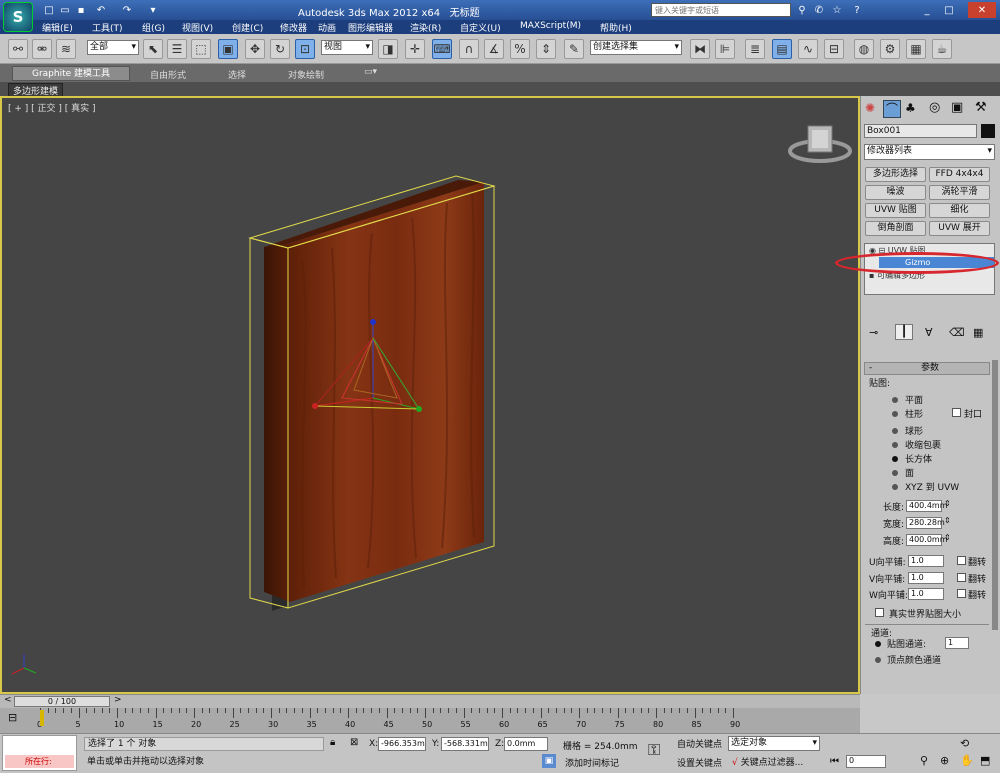 Image resolution: width=1000 pixels, height=773 pixels. What do you see at coordinates (926, 578) in the screenshot?
I see `v-tile-spinner: 1.0` at bounding box center [926, 578].